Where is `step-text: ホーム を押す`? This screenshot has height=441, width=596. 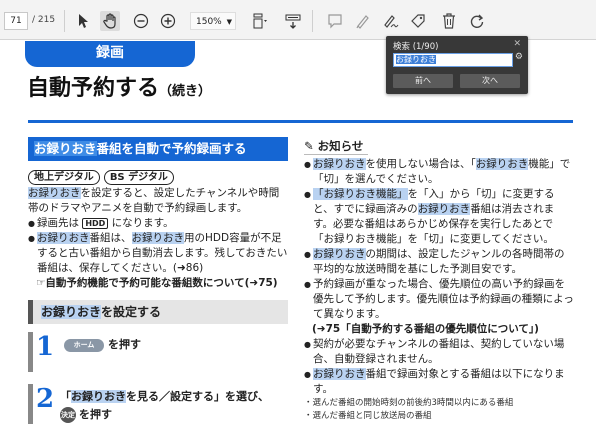
step-text: ホーム を押す is located at coordinates (175, 345).